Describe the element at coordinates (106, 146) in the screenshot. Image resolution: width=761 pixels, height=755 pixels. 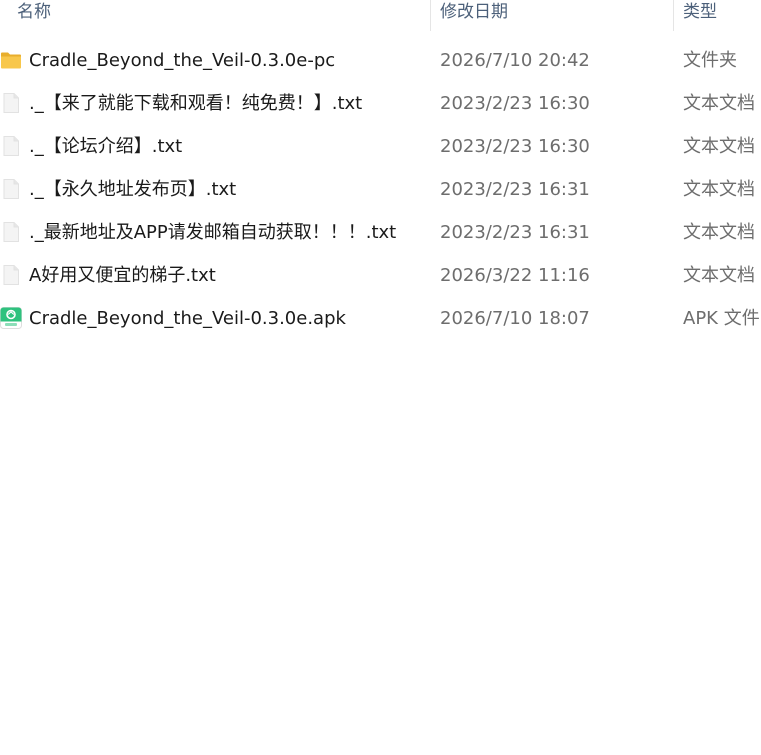
I see `file-name: ._【论坛介绍】.txt` at that location.